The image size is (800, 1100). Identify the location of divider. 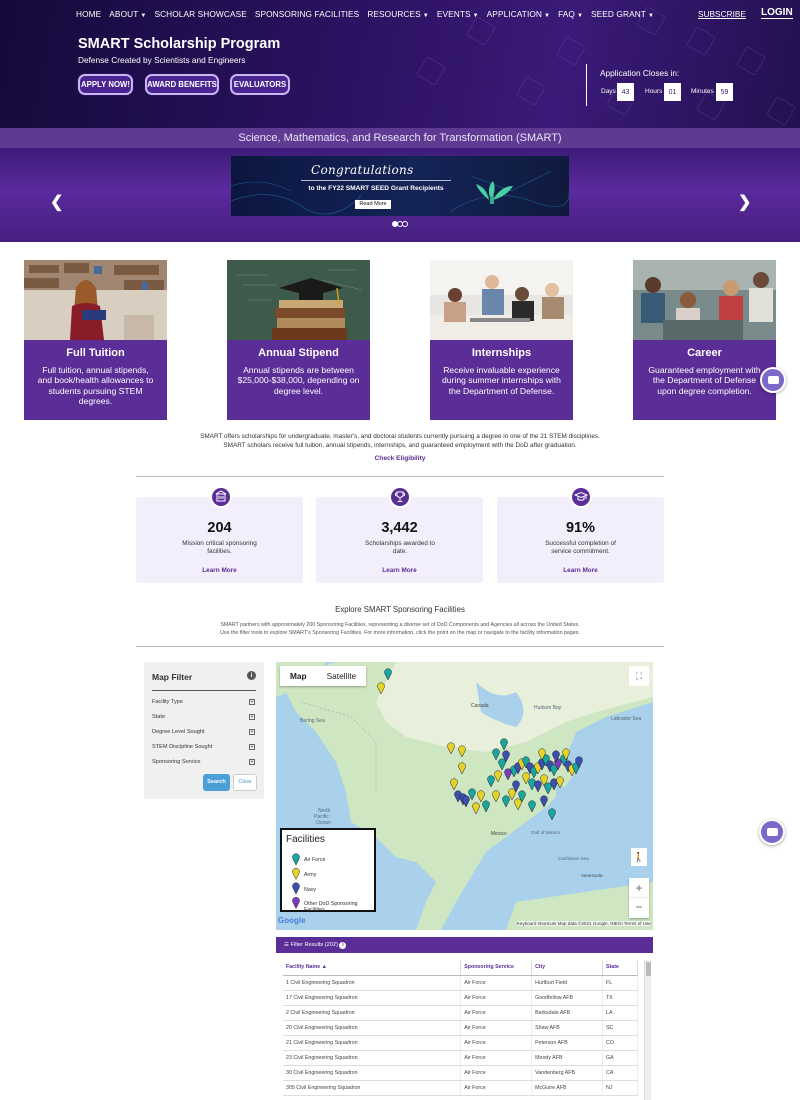
(400, 646).